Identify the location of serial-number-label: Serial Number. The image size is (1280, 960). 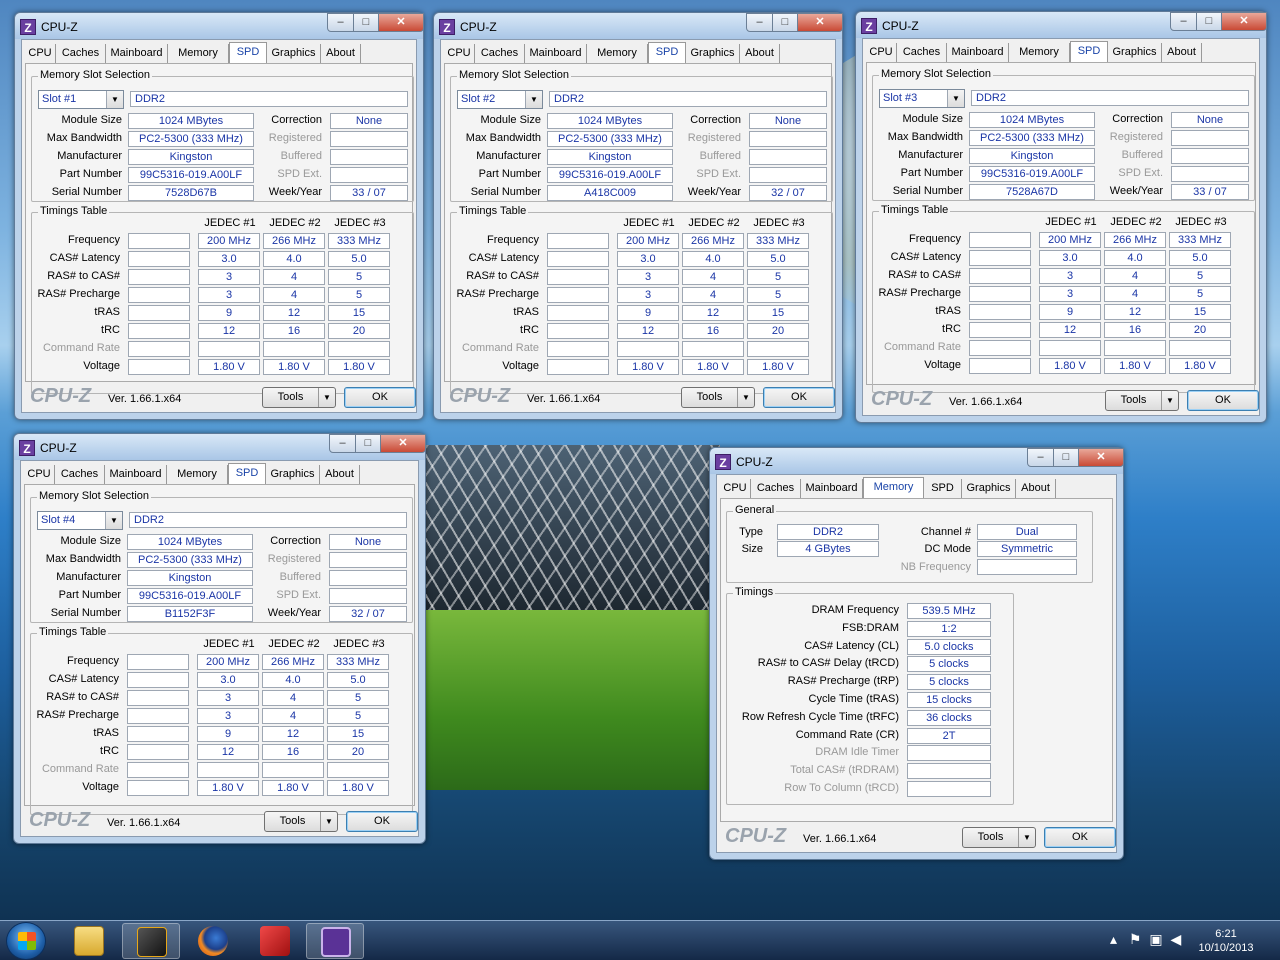
(505, 192).